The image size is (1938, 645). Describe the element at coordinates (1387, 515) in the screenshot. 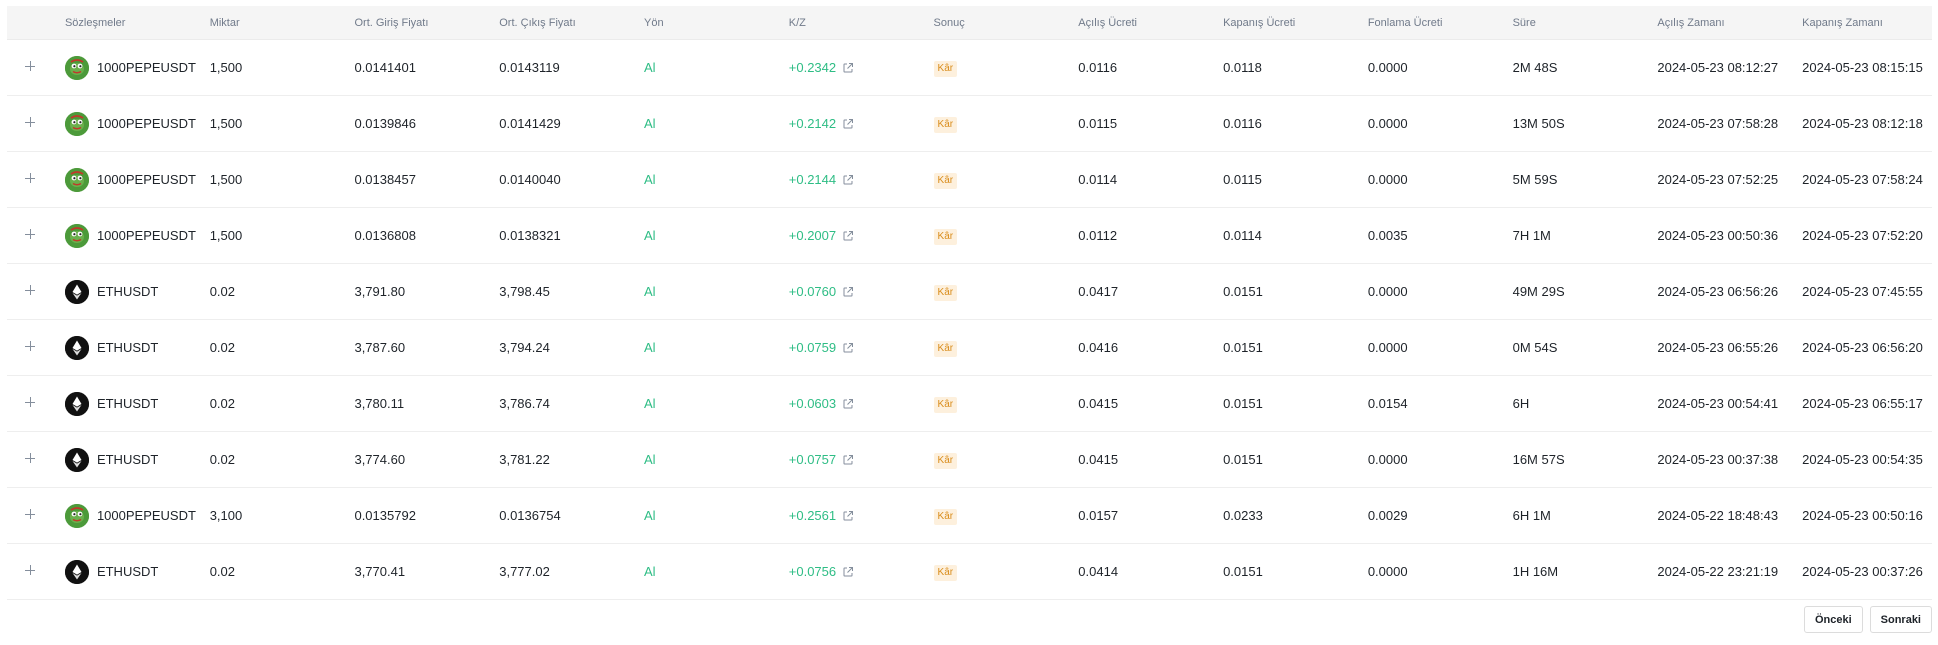

I see `funding-fee-value: 0.0029` at that location.